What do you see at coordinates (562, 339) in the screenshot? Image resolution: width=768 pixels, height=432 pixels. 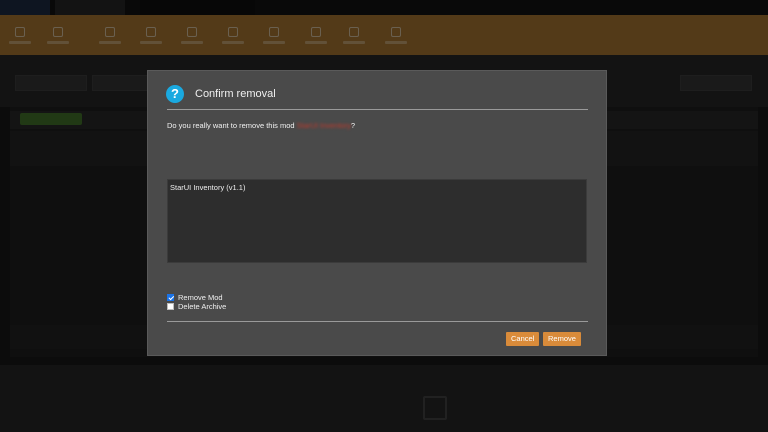 I see `remove-button: Remove` at bounding box center [562, 339].